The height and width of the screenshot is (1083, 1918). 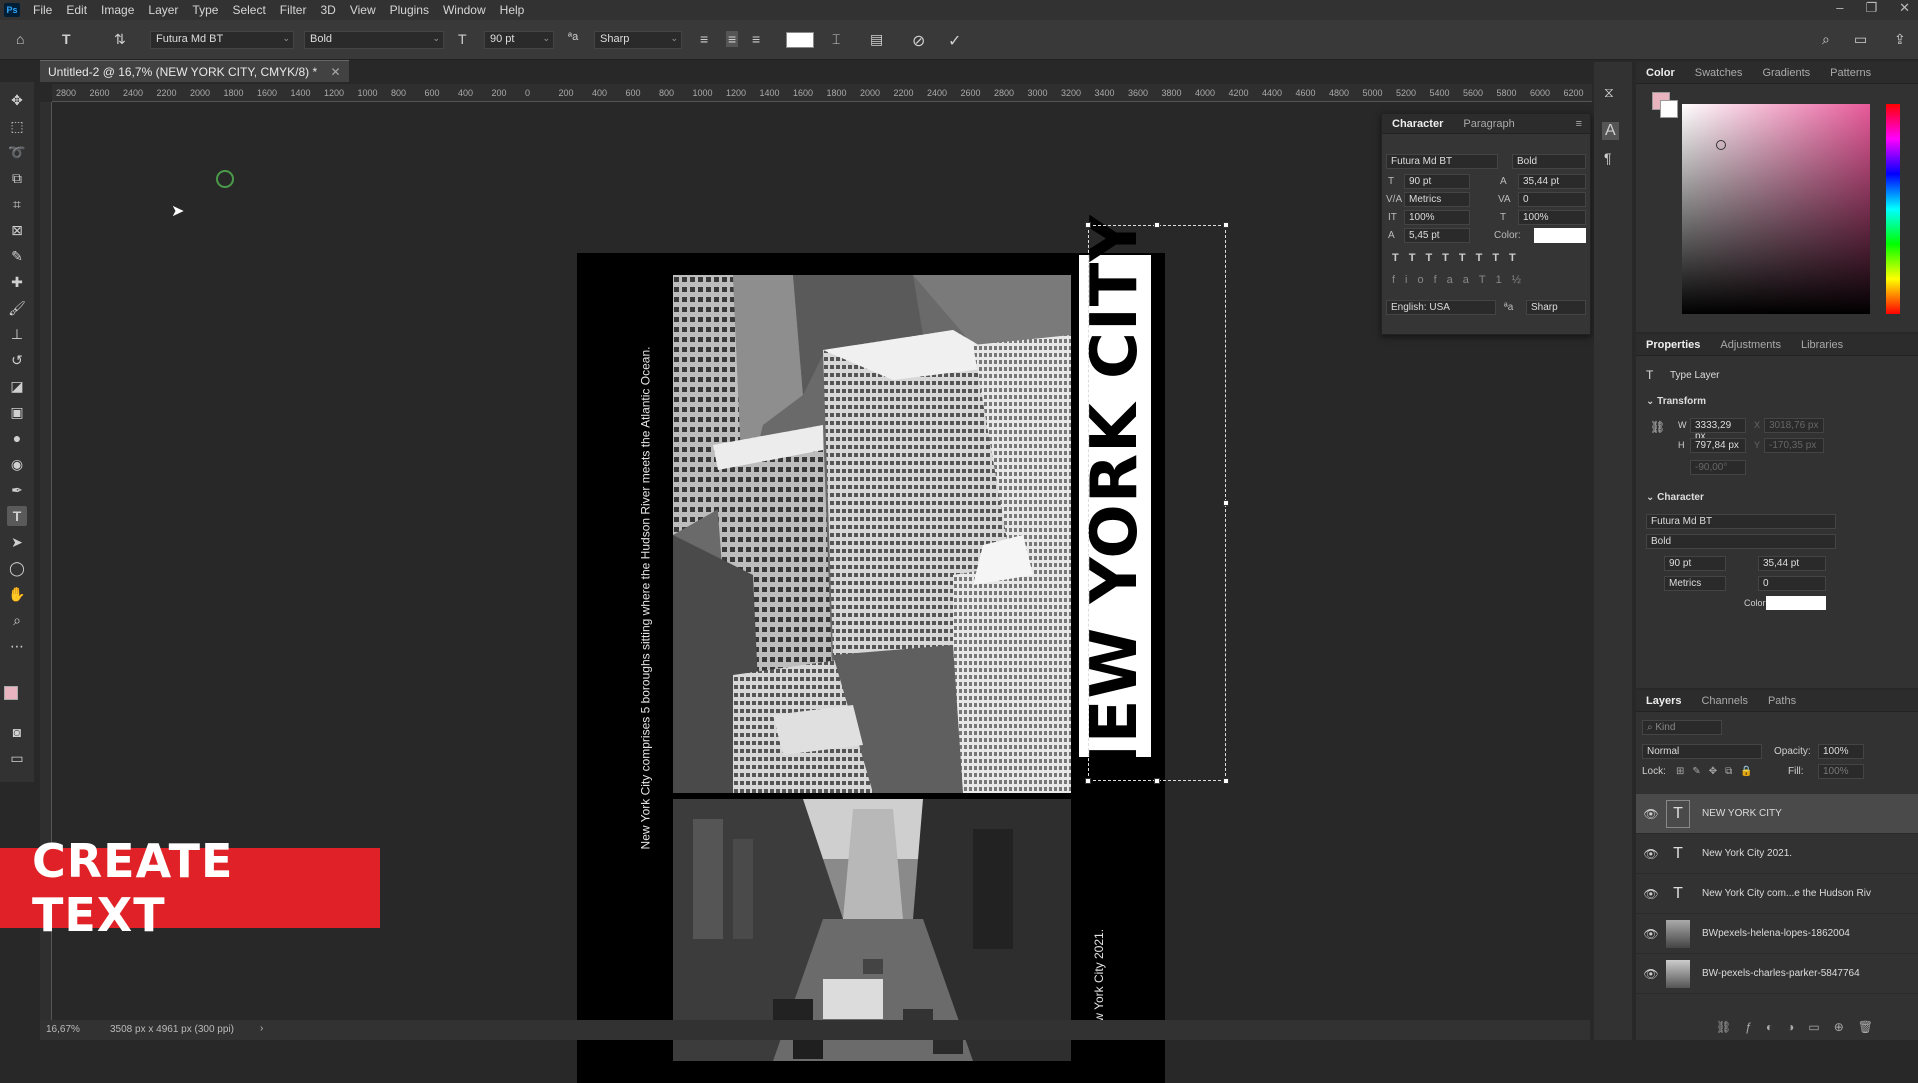 I want to click on menu-view: View, so click(x=363, y=10).